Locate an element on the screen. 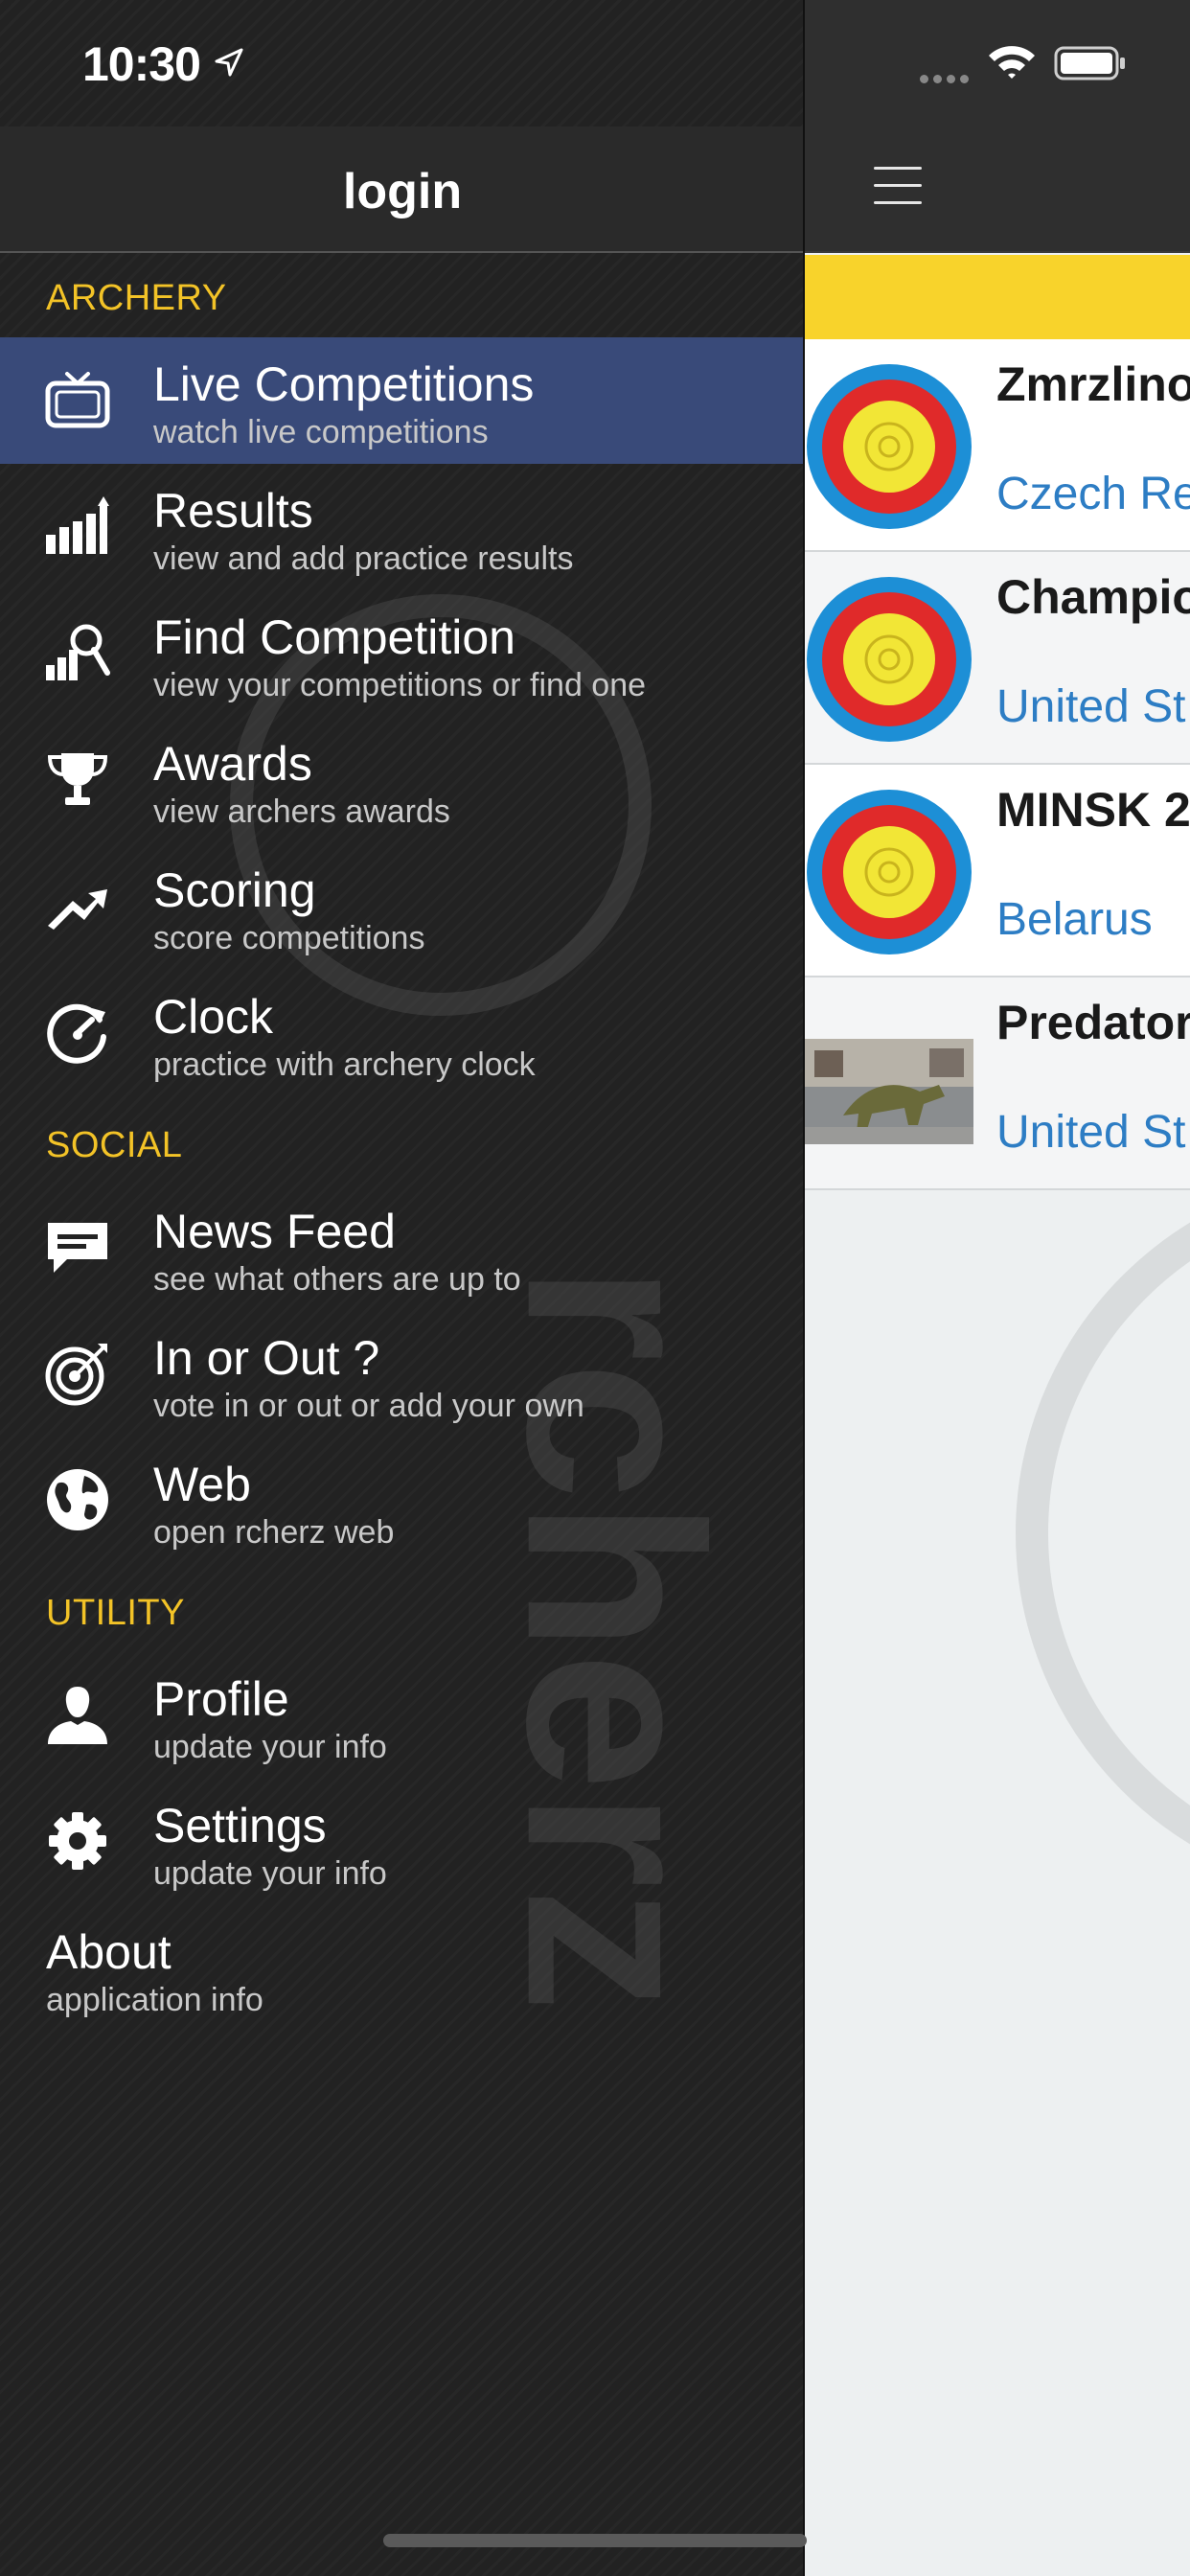  menu-item-subtitle: view your competitions or find one is located at coordinates (400, 685).